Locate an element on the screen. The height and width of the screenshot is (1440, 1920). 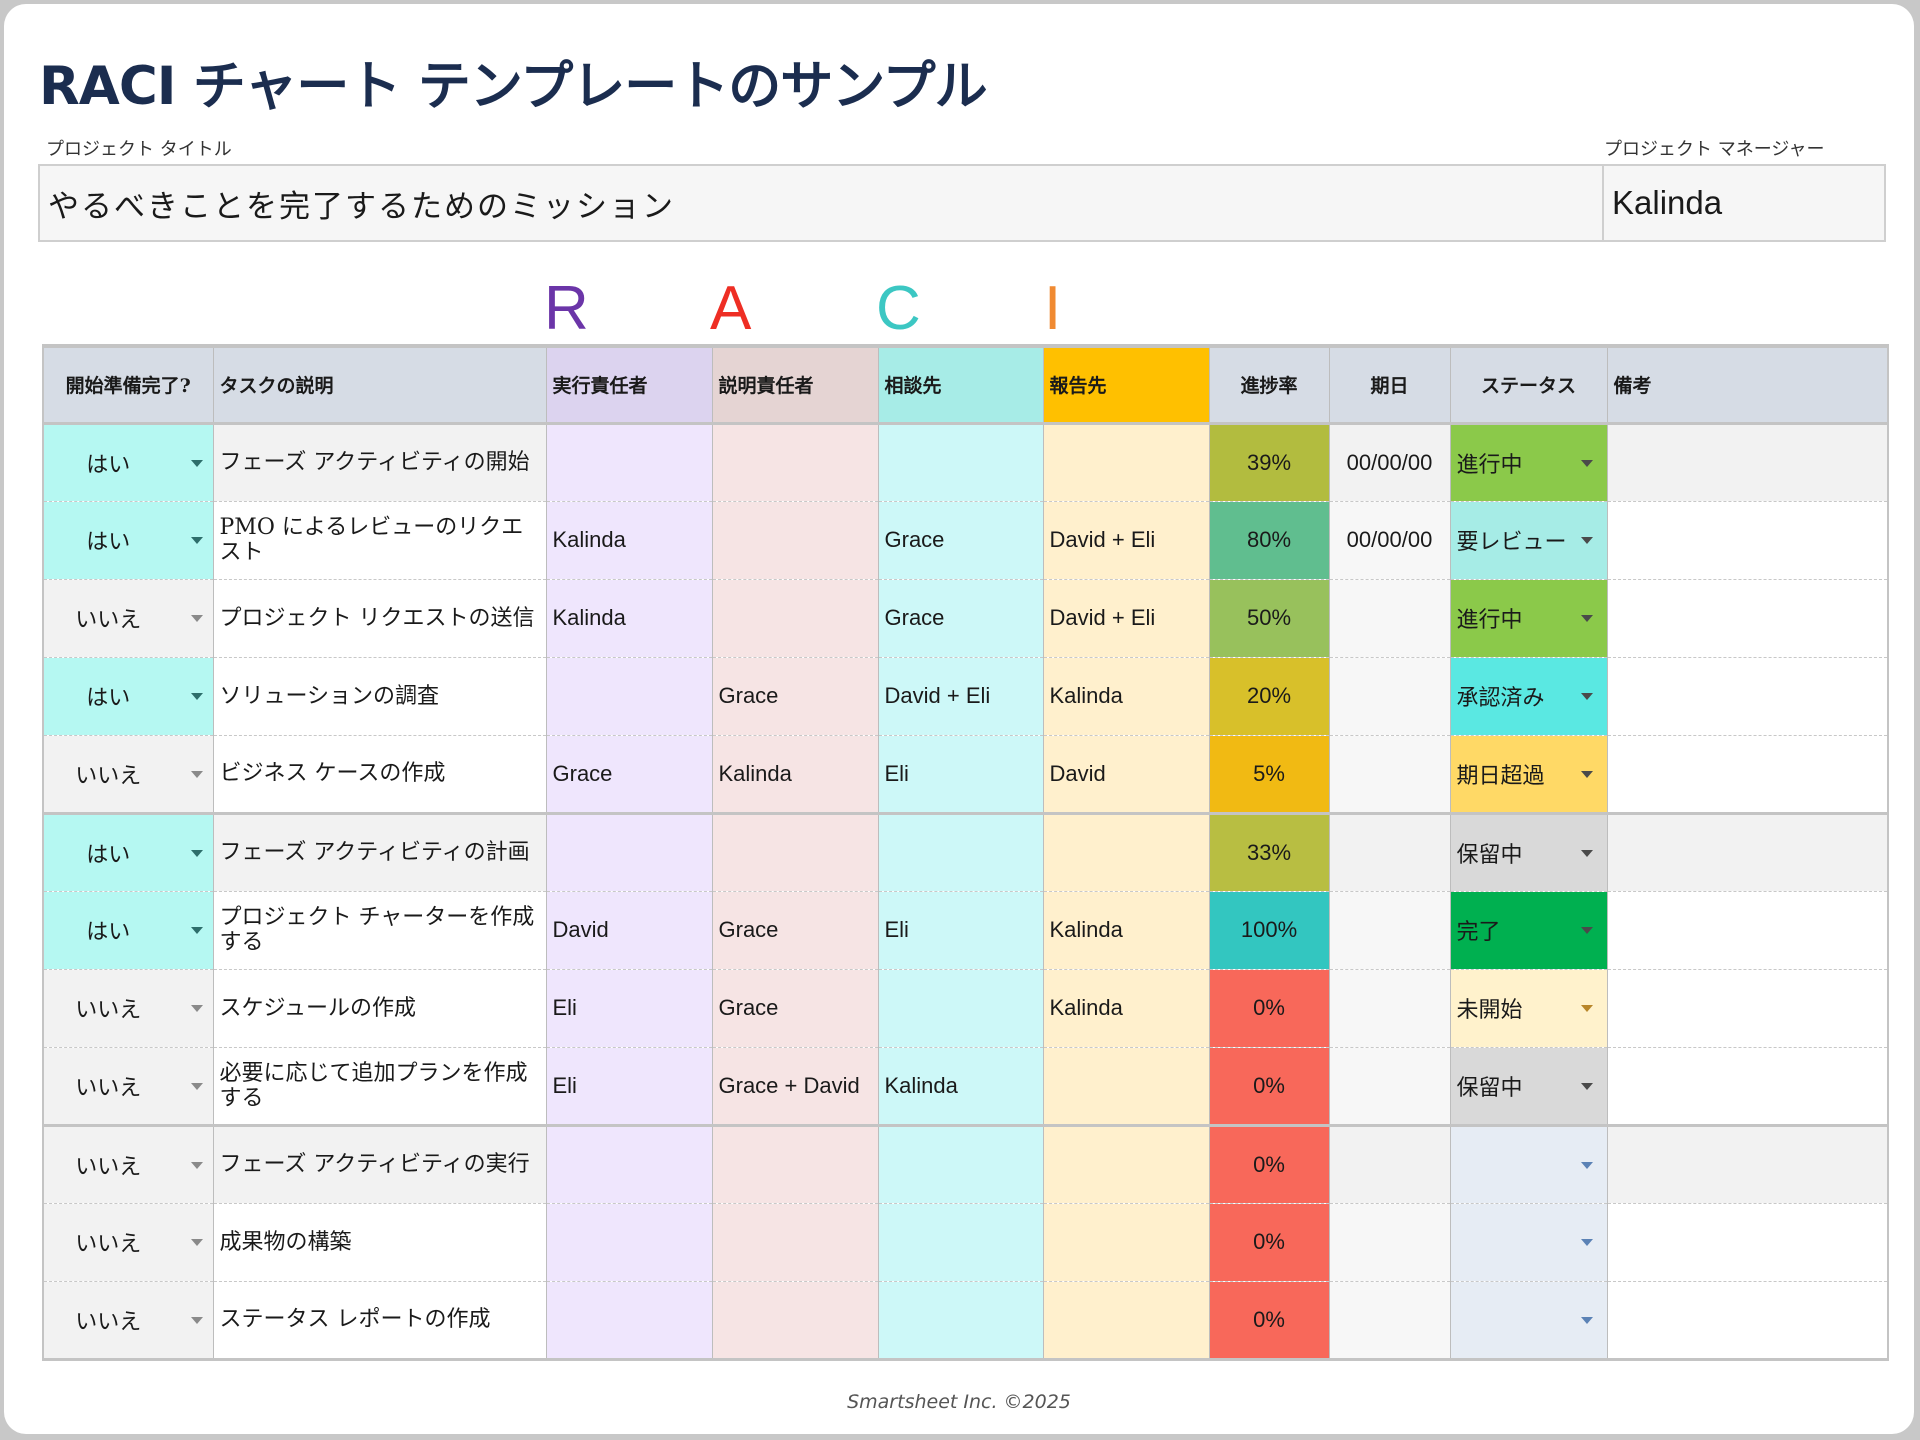
status-dropdown: 要レビュー is located at coordinates (1529, 540).